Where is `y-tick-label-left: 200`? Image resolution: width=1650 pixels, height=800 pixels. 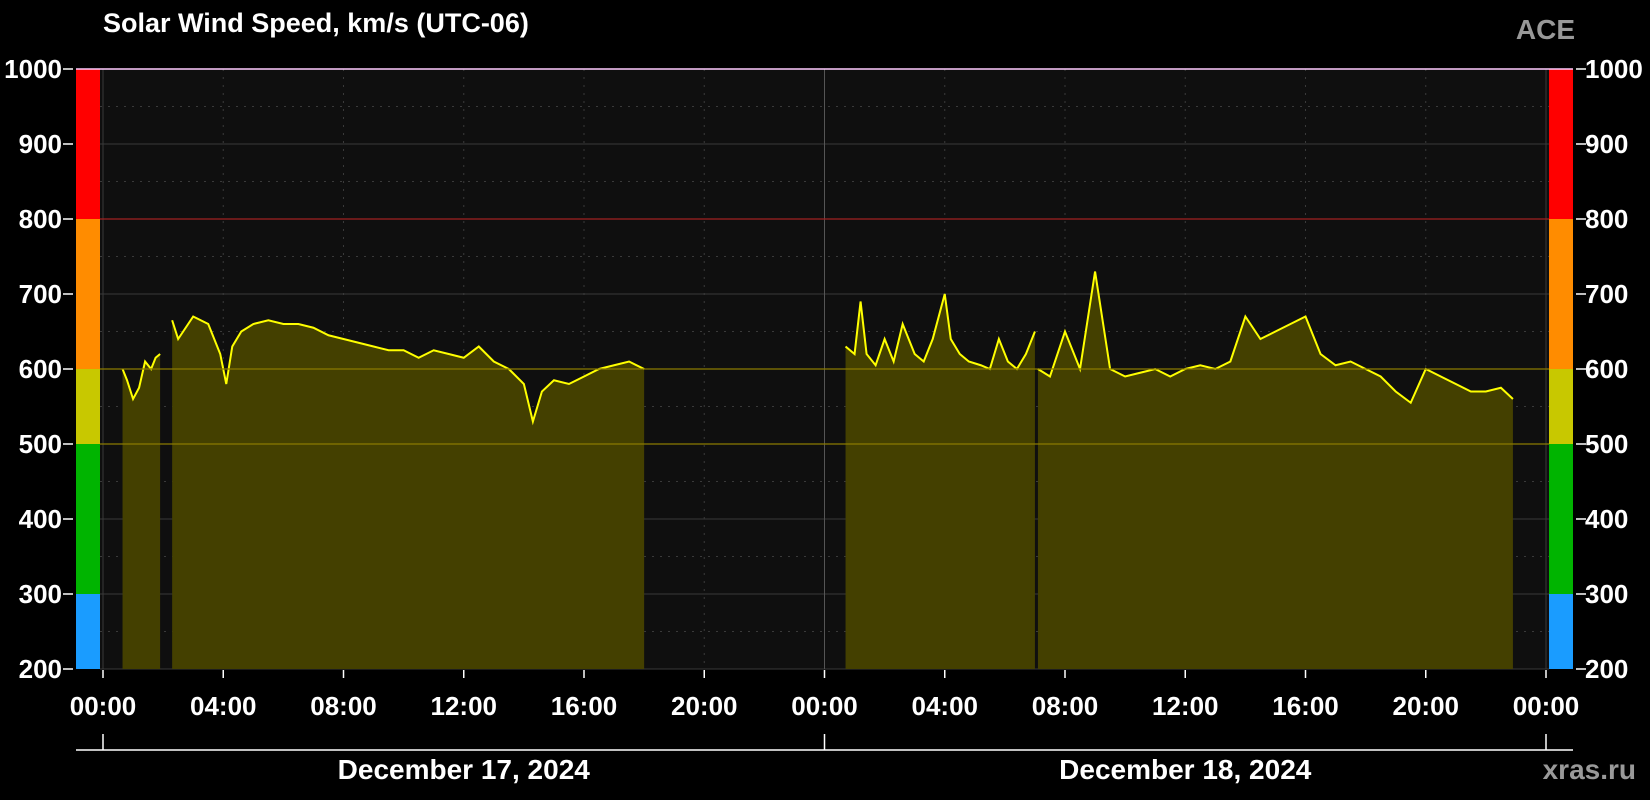 y-tick-label-left: 200 is located at coordinates (40, 669).